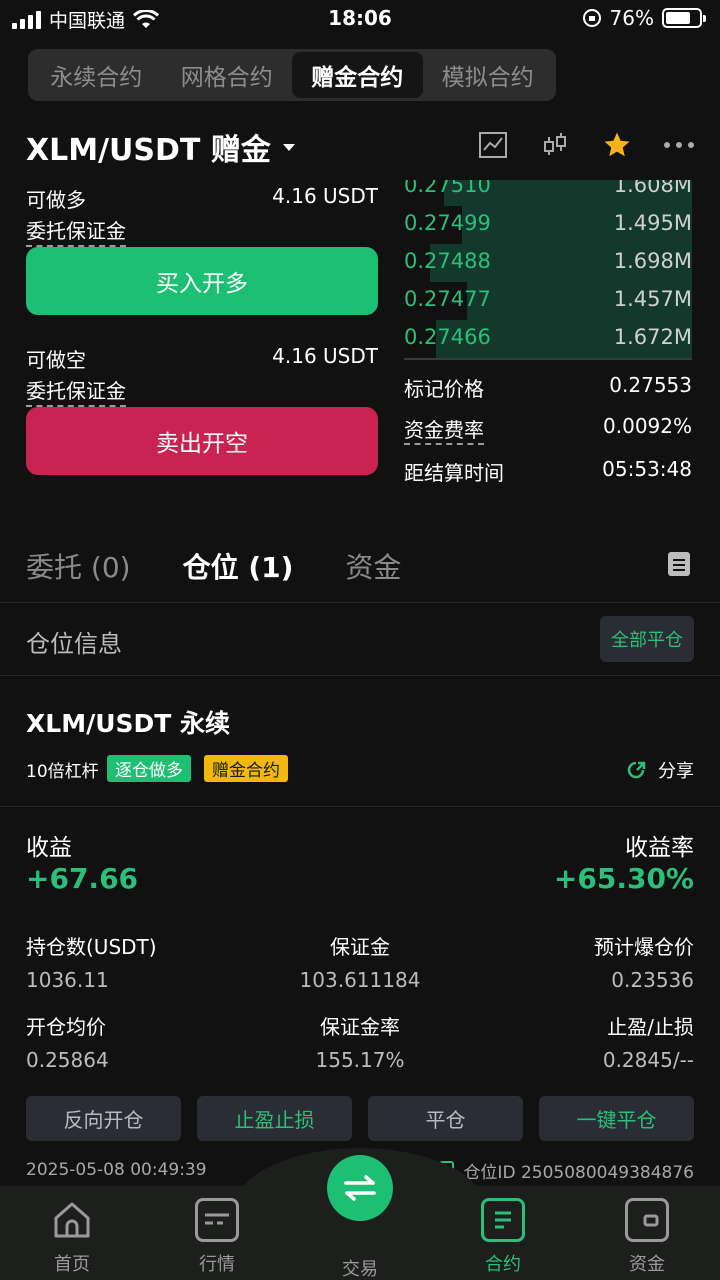  I want to click on roe-label: 收益率, so click(659, 848).